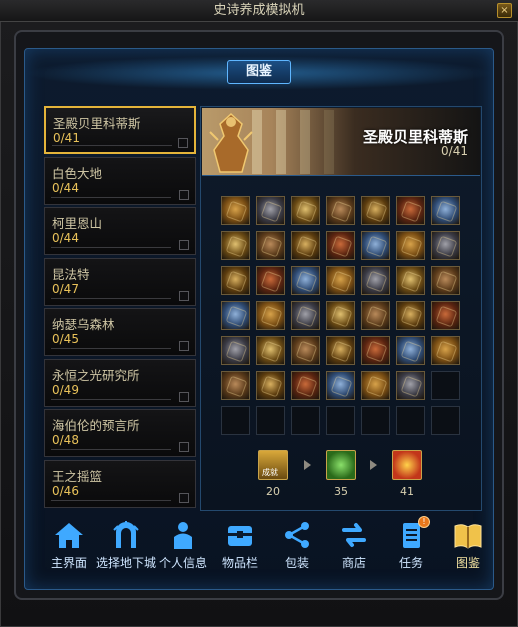  I want to click on dungeon-item: 纳瑟乌森林 0/45, so click(120, 332).